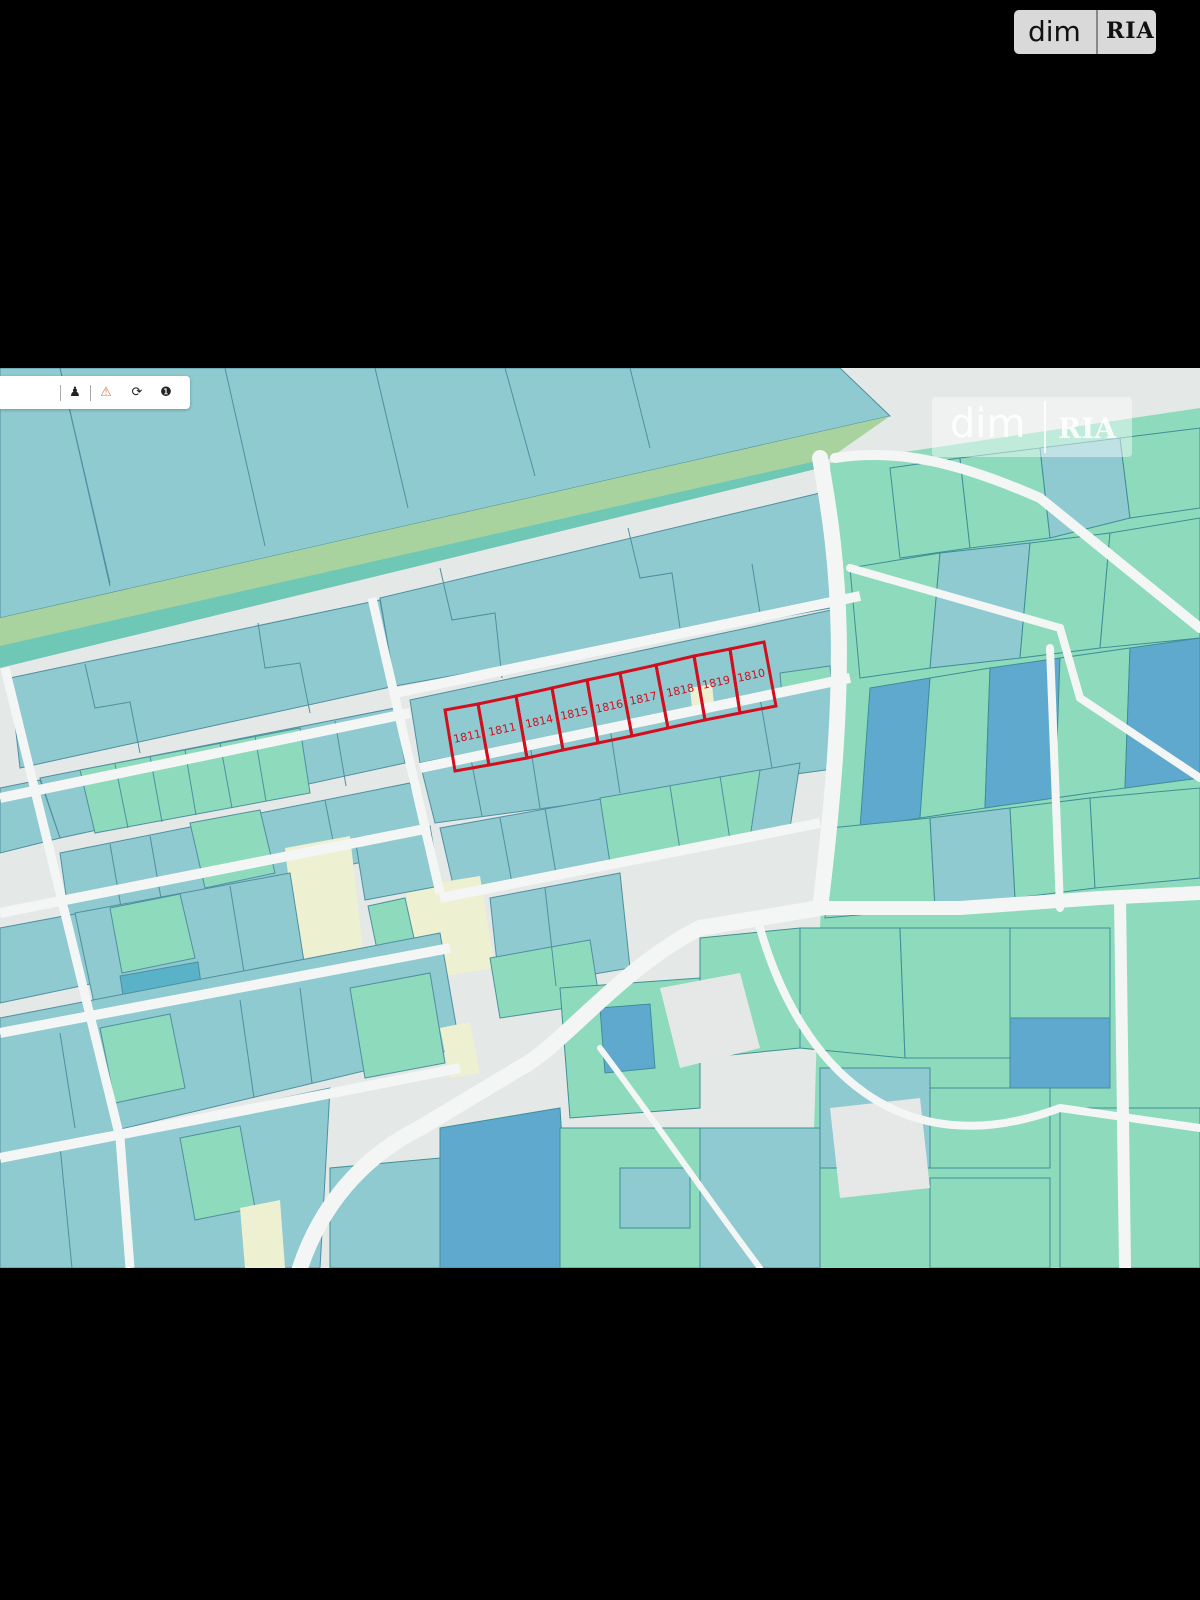 Image resolution: width=1200 pixels, height=1600 pixels. Describe the element at coordinates (1085, 32) in the screenshot. I see `dimria-logo-badge: dim RIA` at that location.